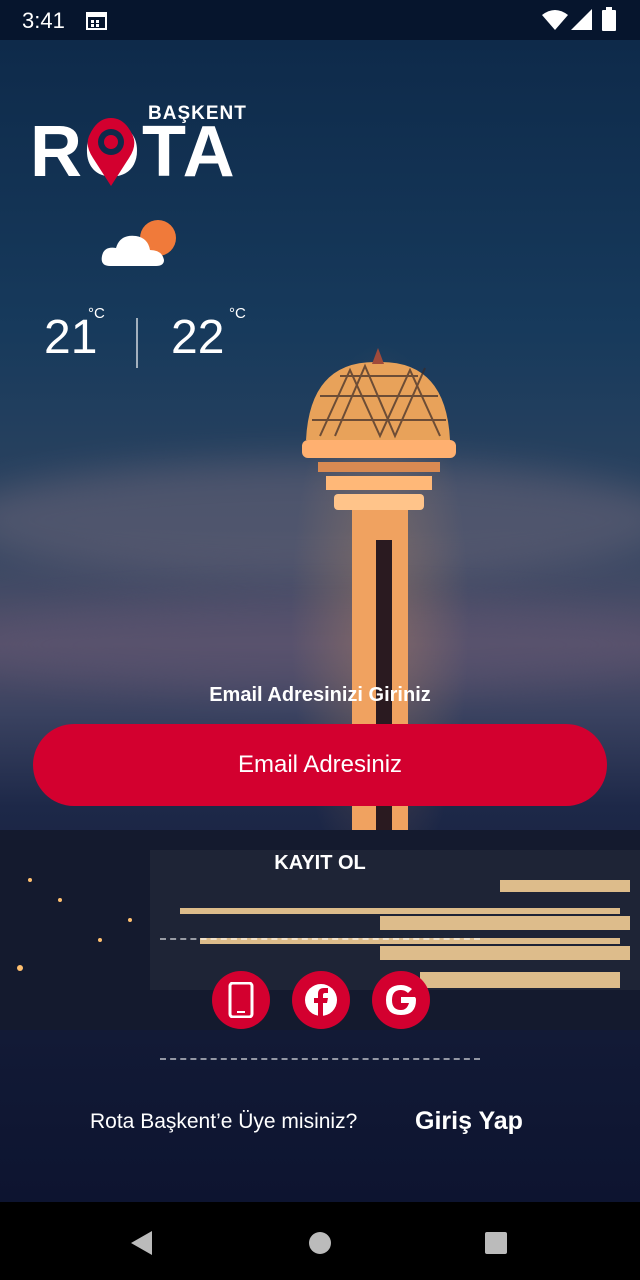  Describe the element at coordinates (142, 1243) in the screenshot. I see `back-icon` at that location.